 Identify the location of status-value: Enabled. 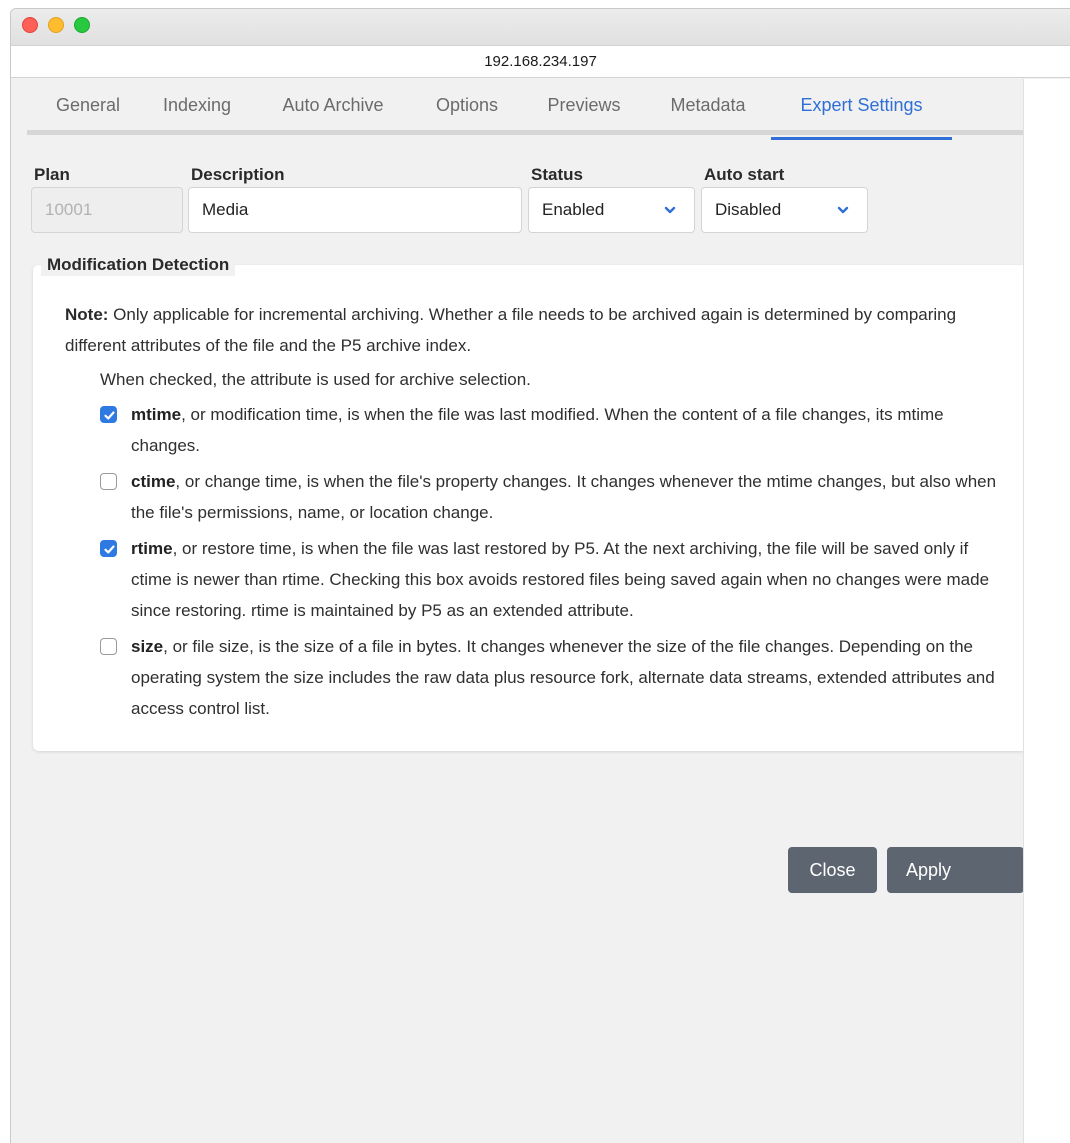
(573, 209).